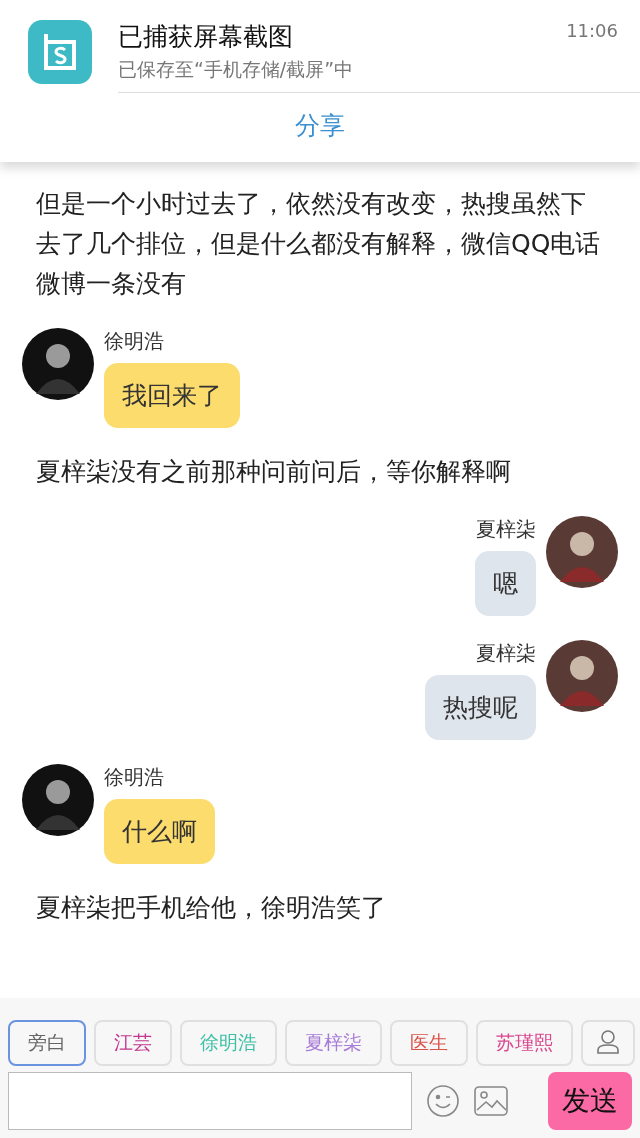  Describe the element at coordinates (60, 52) in the screenshot. I see `screenshot-app-icon` at that location.